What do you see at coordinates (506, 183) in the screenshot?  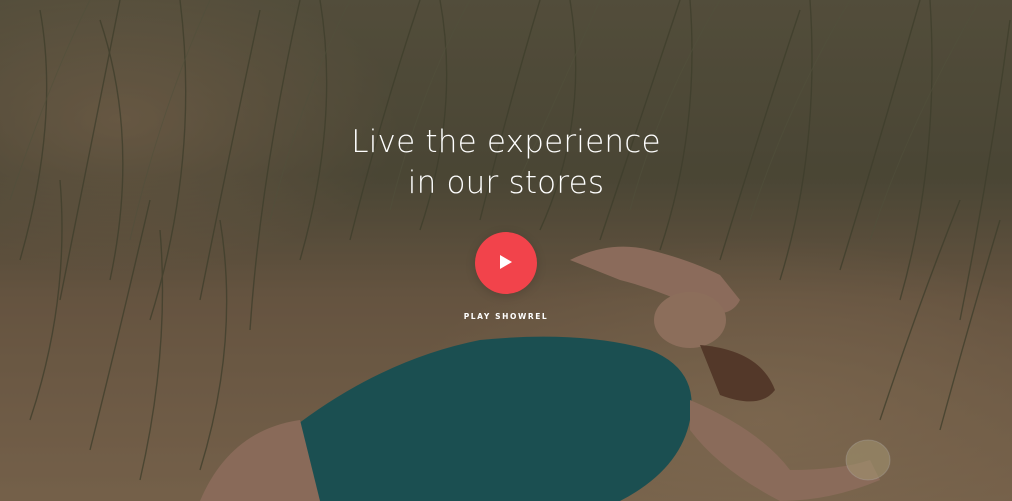 I see `headline-line-2: in our stores` at bounding box center [506, 183].